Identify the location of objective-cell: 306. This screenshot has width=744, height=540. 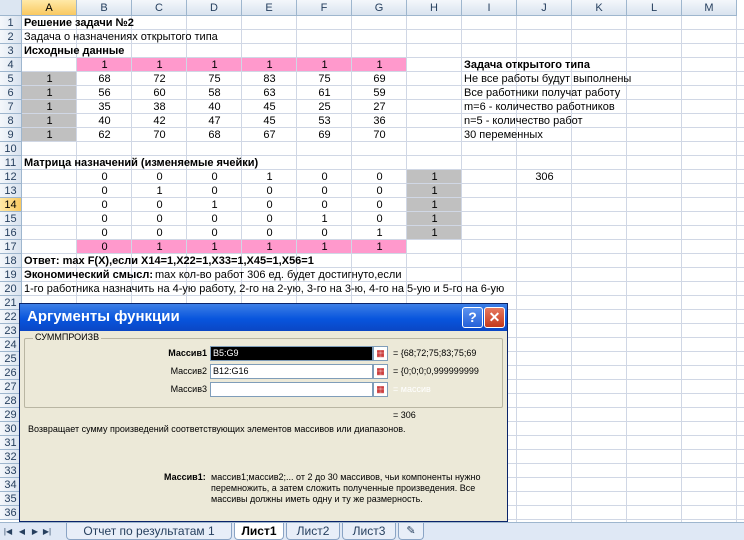
(544, 177).